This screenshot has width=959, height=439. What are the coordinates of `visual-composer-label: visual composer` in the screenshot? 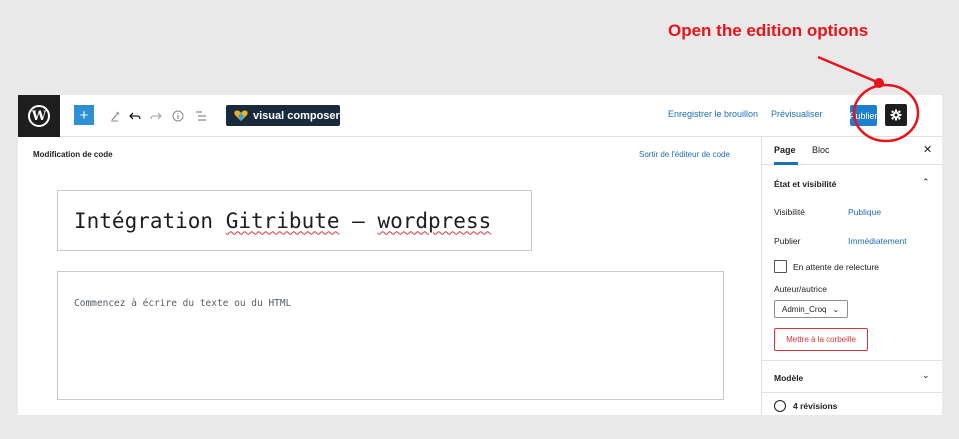 It's located at (296, 115).